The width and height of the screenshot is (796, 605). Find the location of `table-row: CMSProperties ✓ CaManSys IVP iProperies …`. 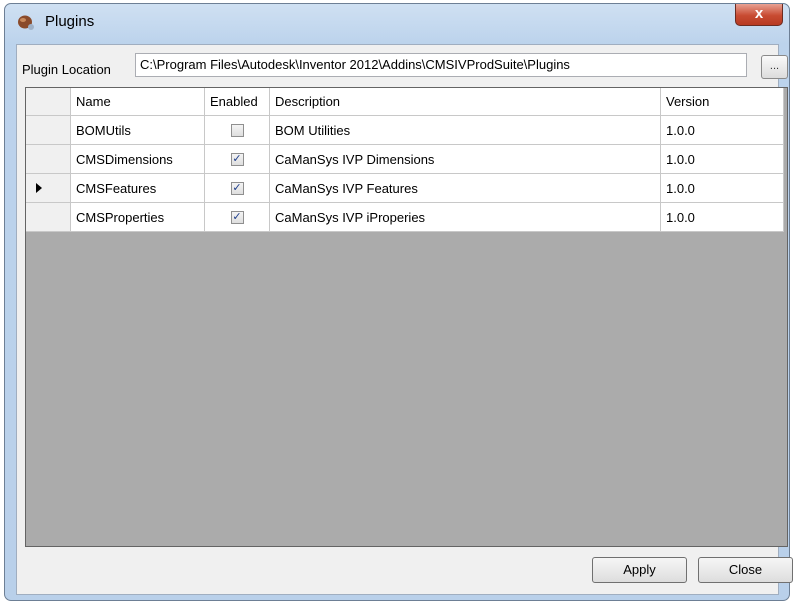

table-row: CMSProperties ✓ CaManSys IVP iProperies … is located at coordinates (405, 217).